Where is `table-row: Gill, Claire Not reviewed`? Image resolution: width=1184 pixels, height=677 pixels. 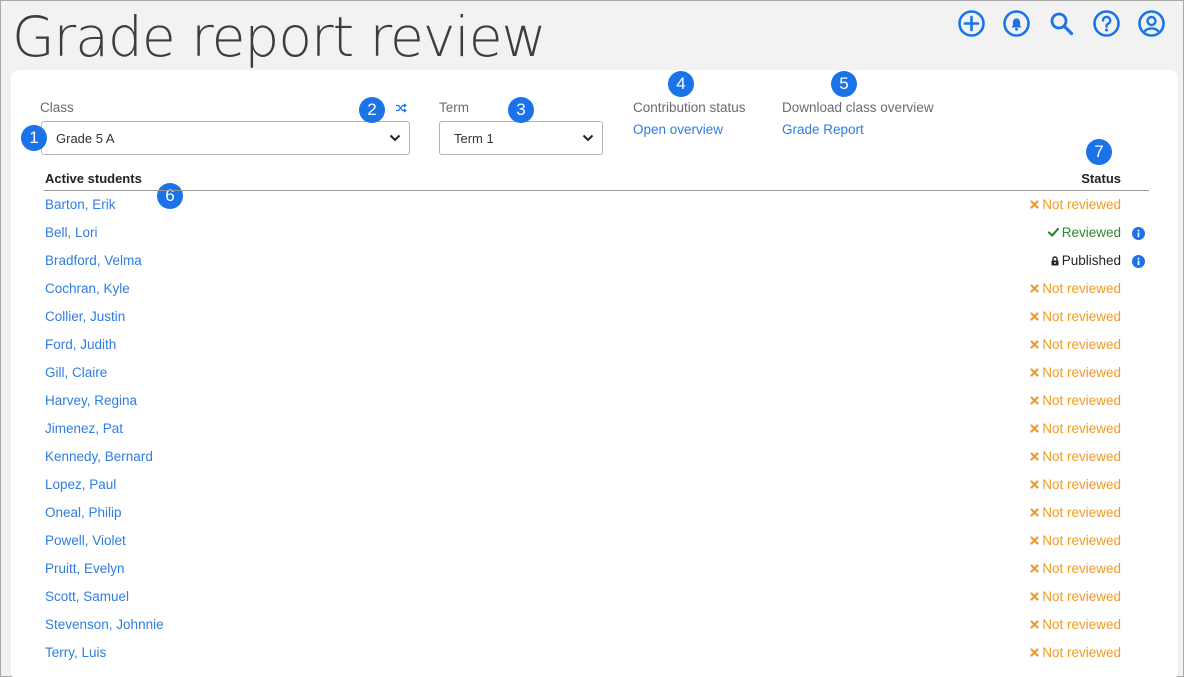
table-row: Gill, Claire Not reviewed is located at coordinates (596, 373).